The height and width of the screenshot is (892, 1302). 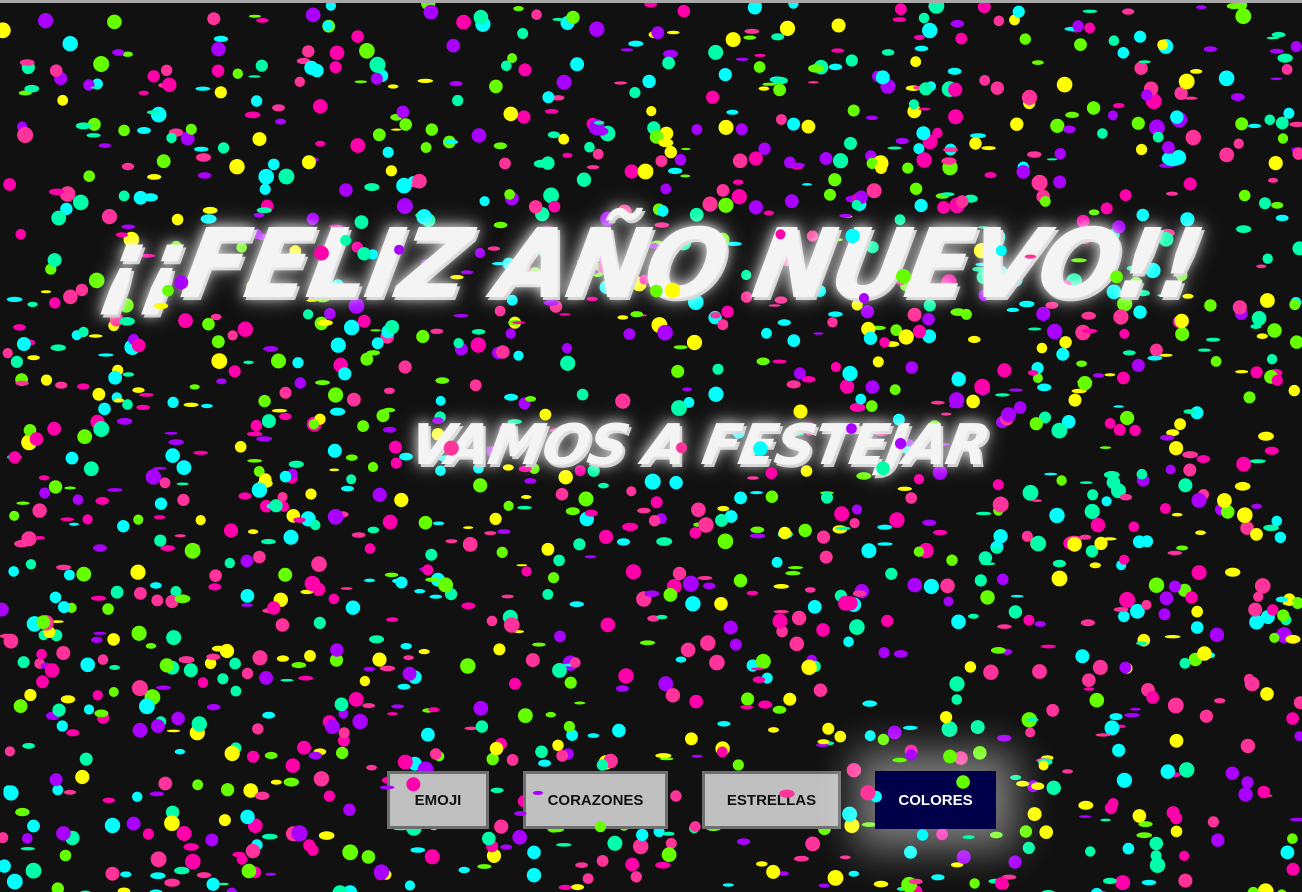 What do you see at coordinates (935, 800) in the screenshot?
I see `colores-button: COLORES` at bounding box center [935, 800].